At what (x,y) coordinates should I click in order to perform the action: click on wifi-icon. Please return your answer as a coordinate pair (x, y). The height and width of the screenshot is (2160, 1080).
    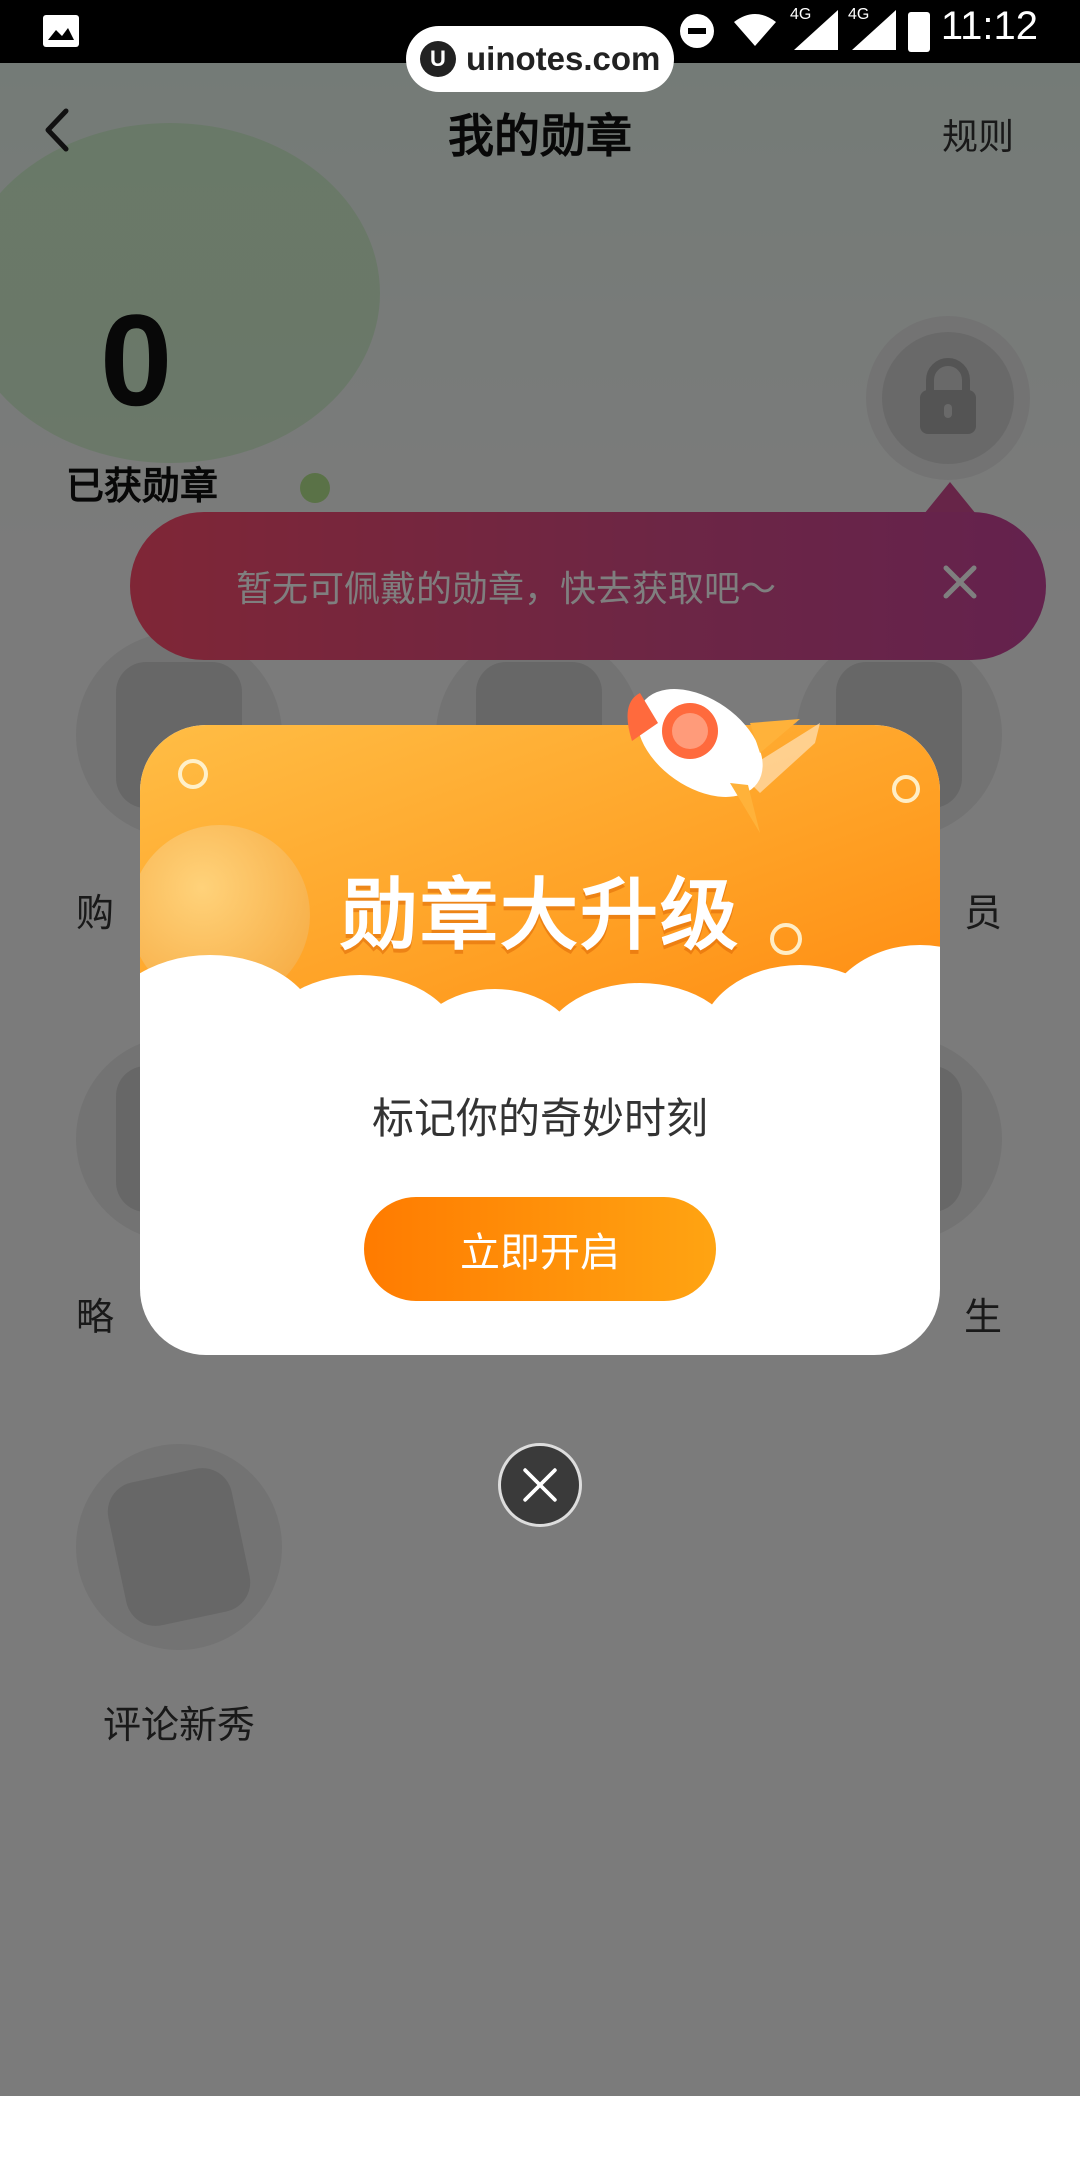
    Looking at the image, I should click on (755, 30).